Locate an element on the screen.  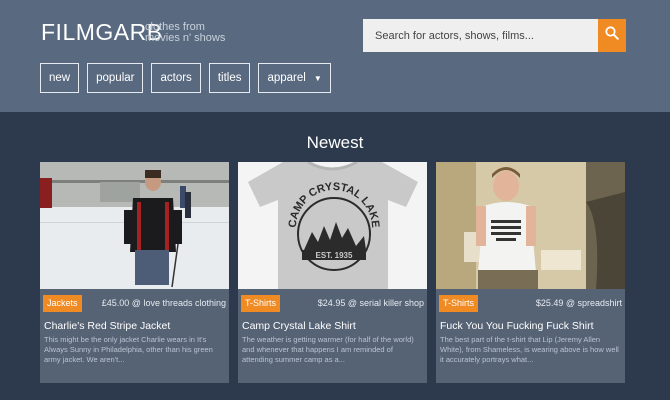
main-nav: new popular actors titles apparel ▼ is located at coordinates (185, 78).